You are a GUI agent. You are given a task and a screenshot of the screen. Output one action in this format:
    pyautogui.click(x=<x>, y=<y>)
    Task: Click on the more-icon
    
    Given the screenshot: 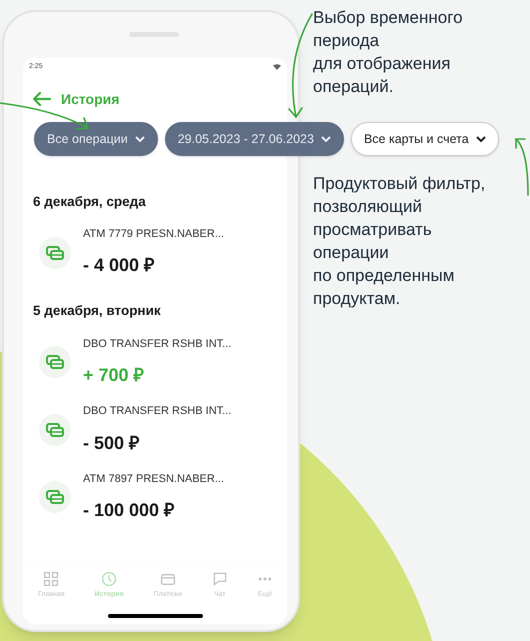 What is the action you would take?
    pyautogui.click(x=265, y=579)
    